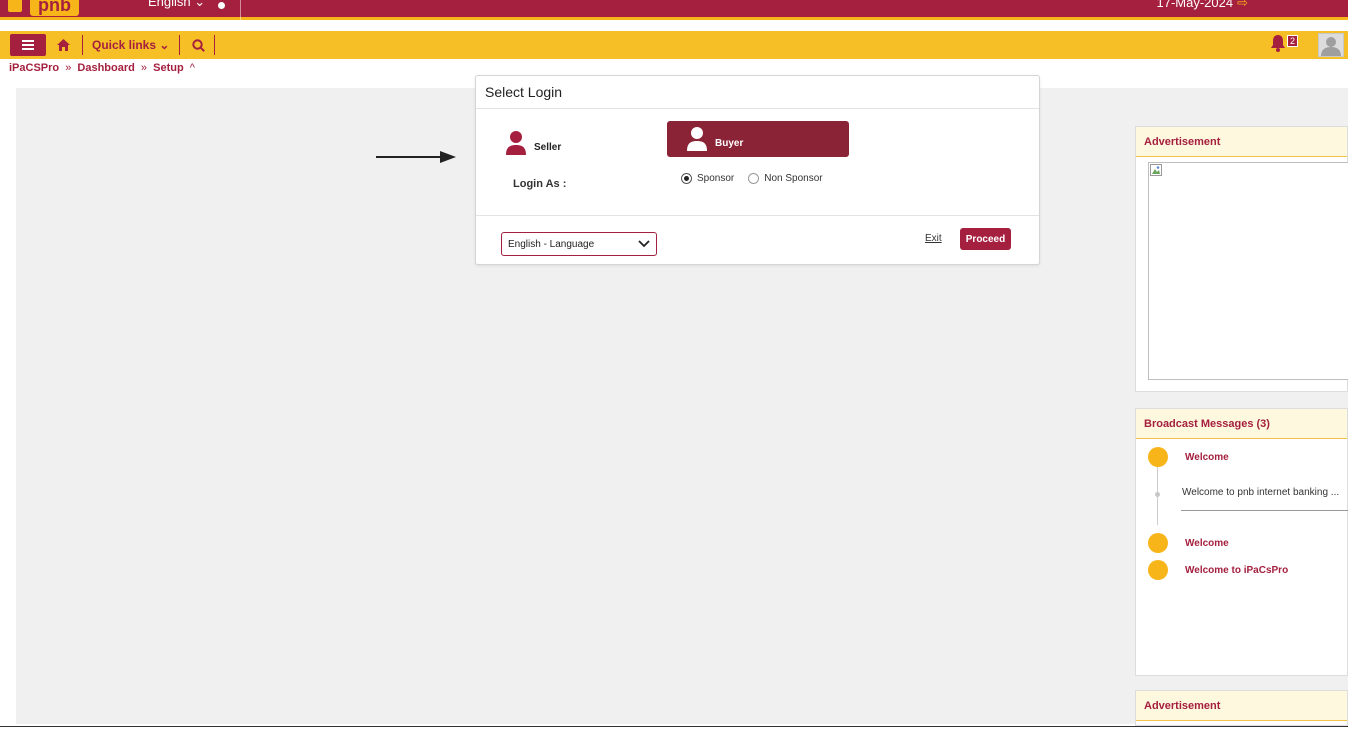  I want to click on chevron-down-icon, so click(644, 244).